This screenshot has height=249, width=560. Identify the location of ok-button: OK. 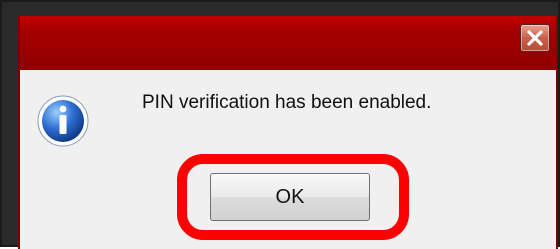
(290, 197).